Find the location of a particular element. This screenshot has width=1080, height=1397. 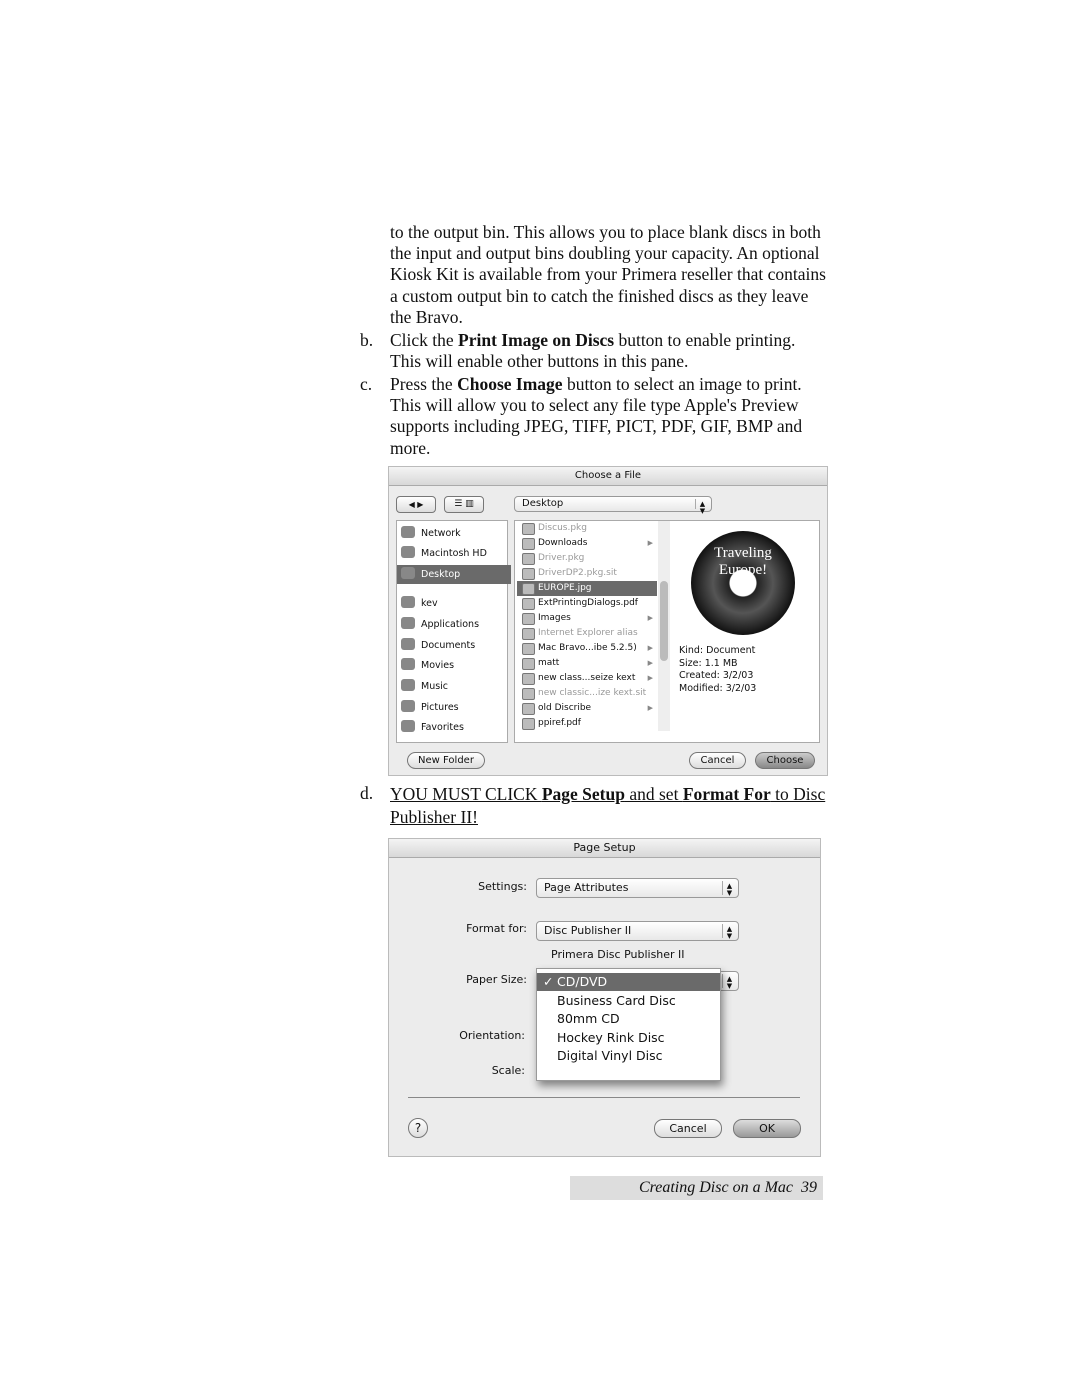

sidebar-item: Desktop is located at coordinates (454, 574).